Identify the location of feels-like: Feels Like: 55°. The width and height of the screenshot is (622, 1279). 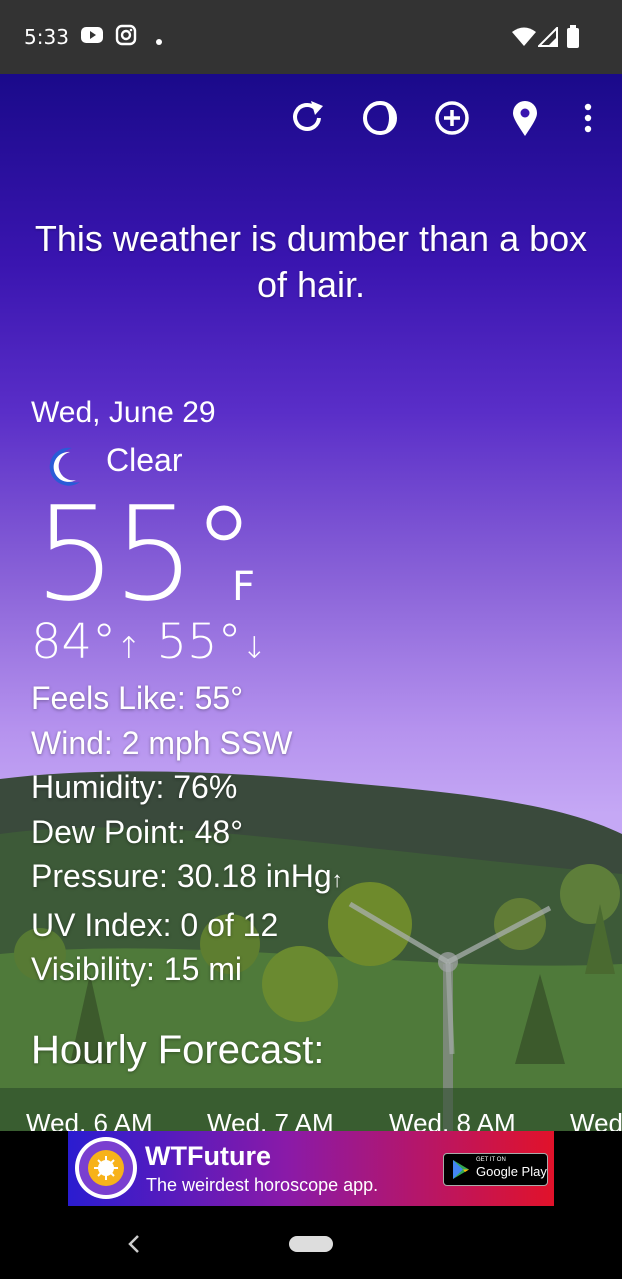
(137, 698).